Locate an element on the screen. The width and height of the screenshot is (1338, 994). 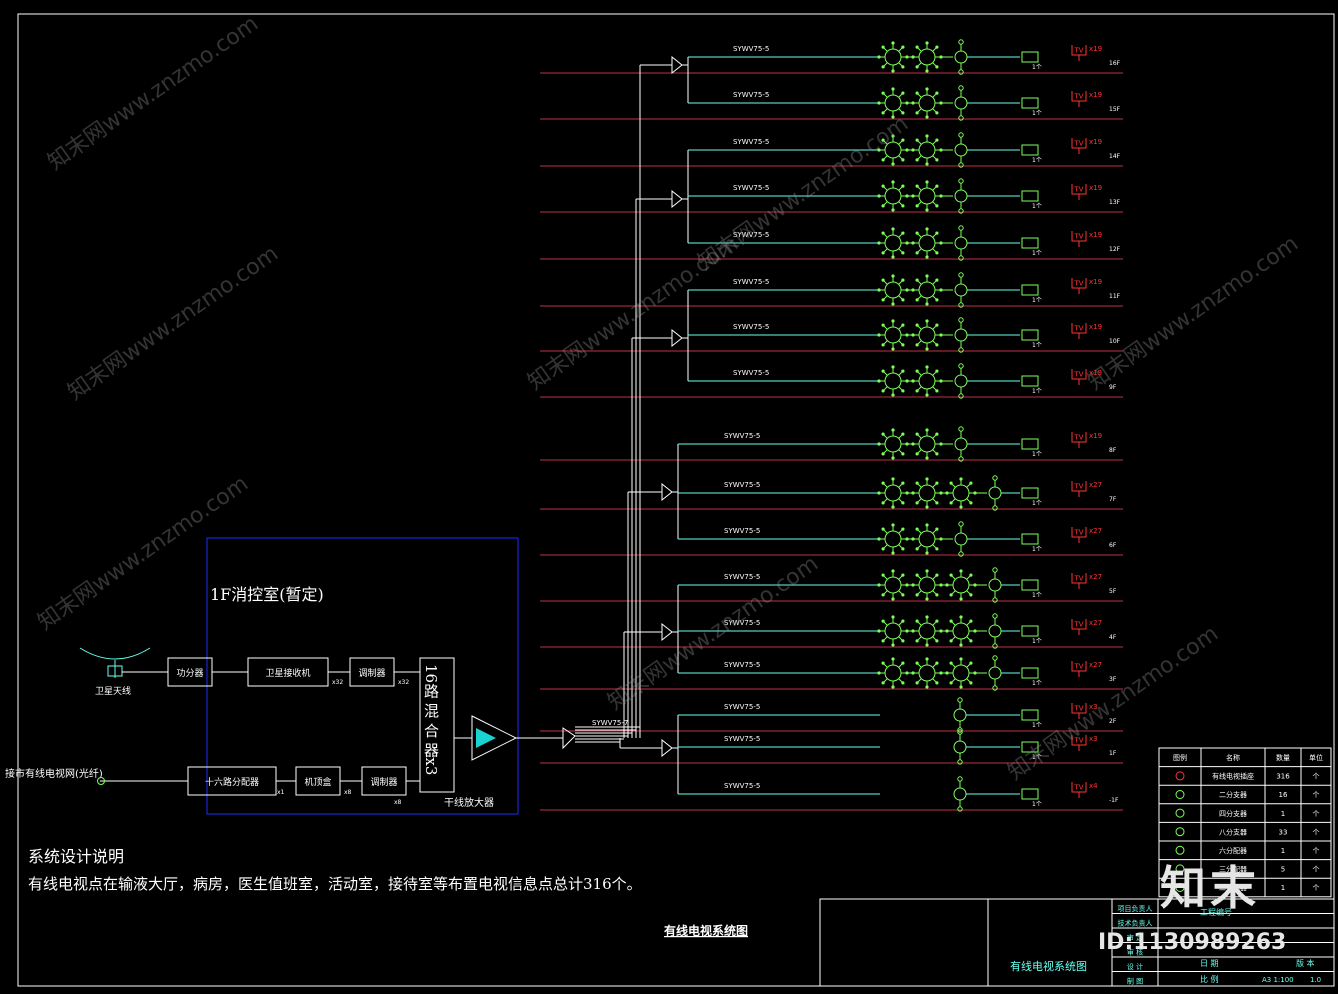
trunk-cable-label: SYWV75-7 is located at coordinates (610, 723).